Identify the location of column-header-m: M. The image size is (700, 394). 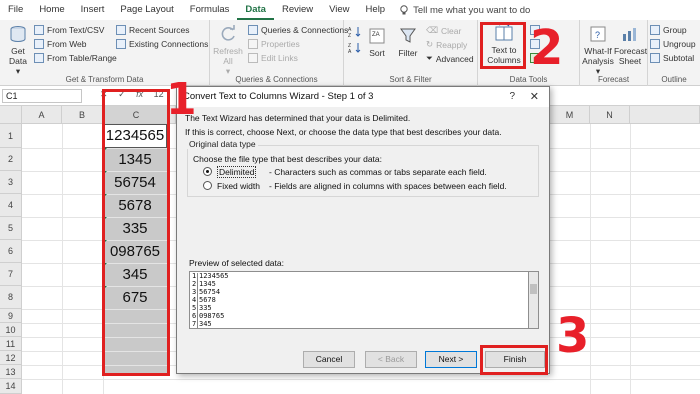
(570, 115).